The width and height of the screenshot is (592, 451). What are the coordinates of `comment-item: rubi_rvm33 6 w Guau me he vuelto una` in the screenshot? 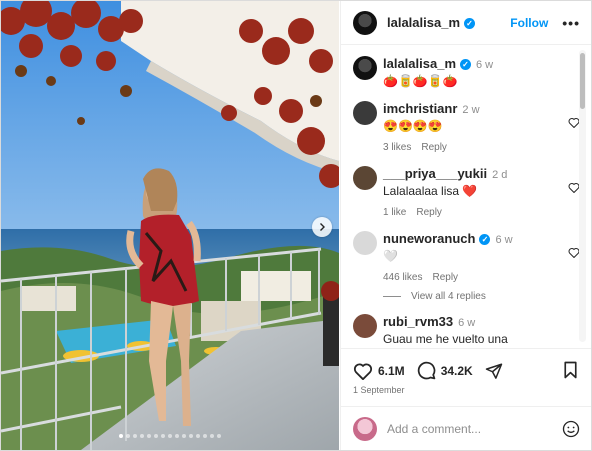 It's located at (460, 330).